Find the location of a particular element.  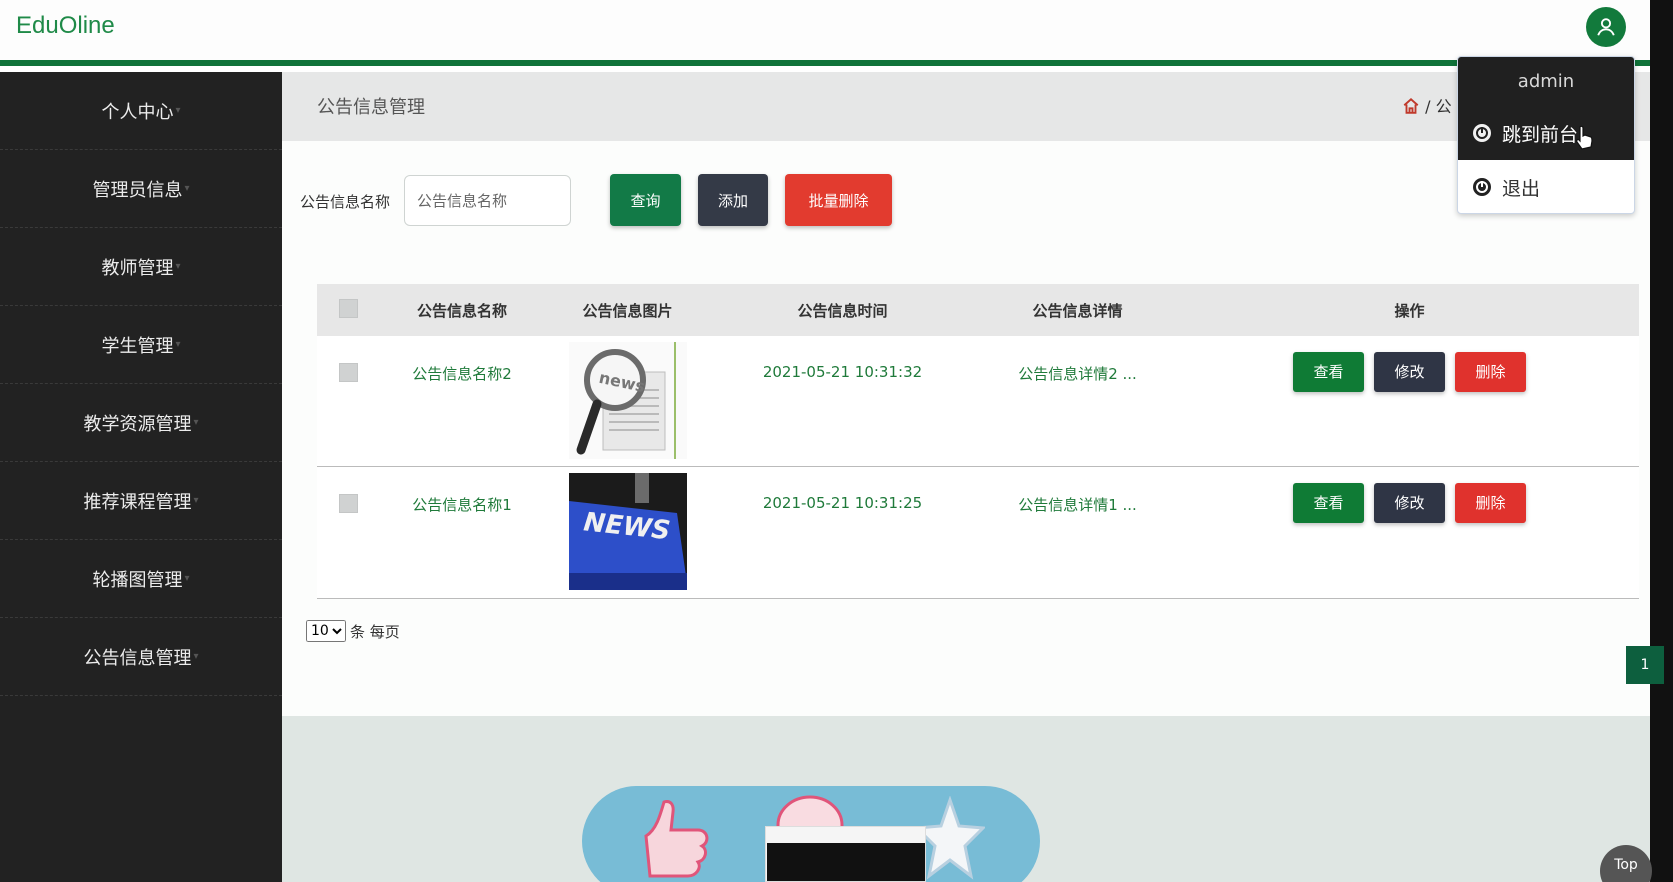

column-header: 公告信息名称 is located at coordinates (461, 310).